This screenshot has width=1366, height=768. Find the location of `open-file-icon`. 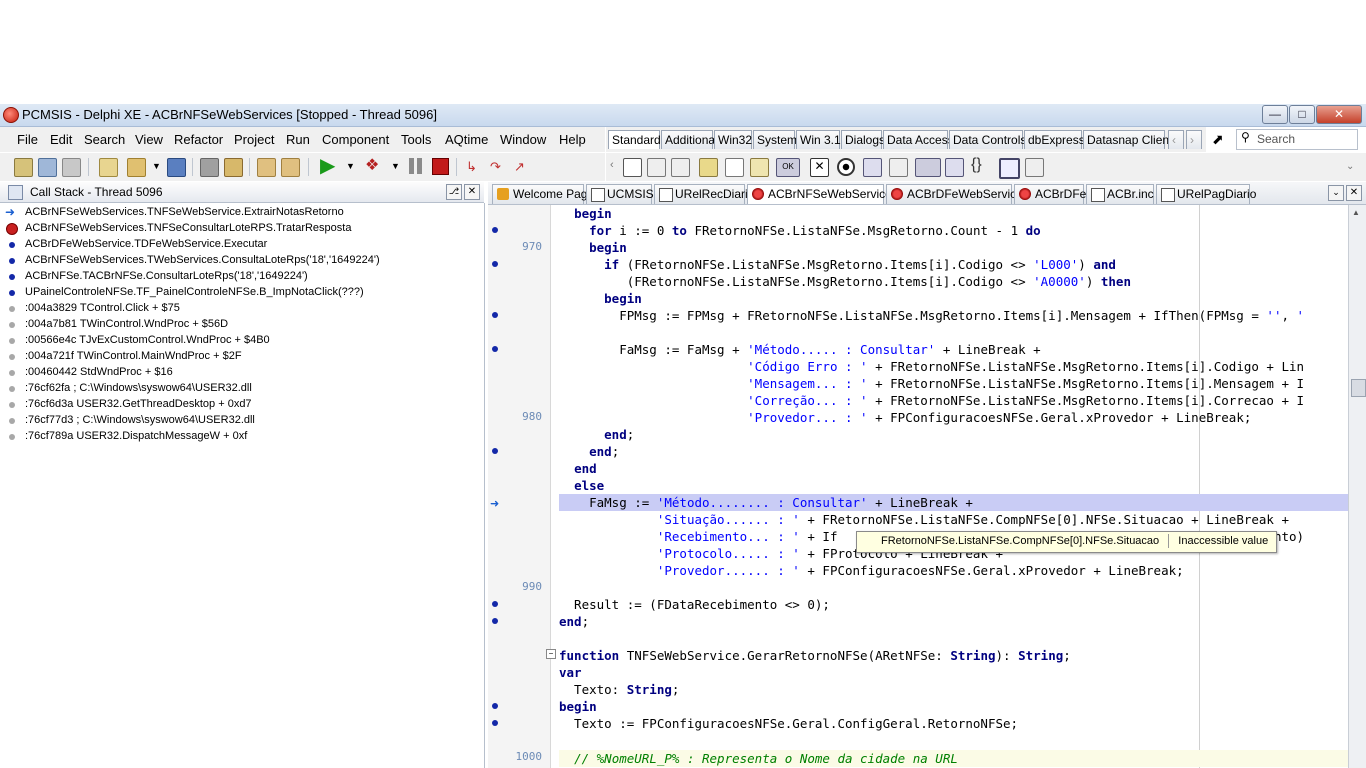

open-file-icon is located at coordinates (136, 167).